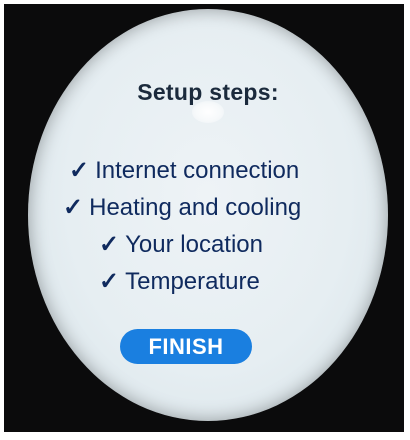  I want to click on step-your-location: ✓ Your location, so click(208, 244).